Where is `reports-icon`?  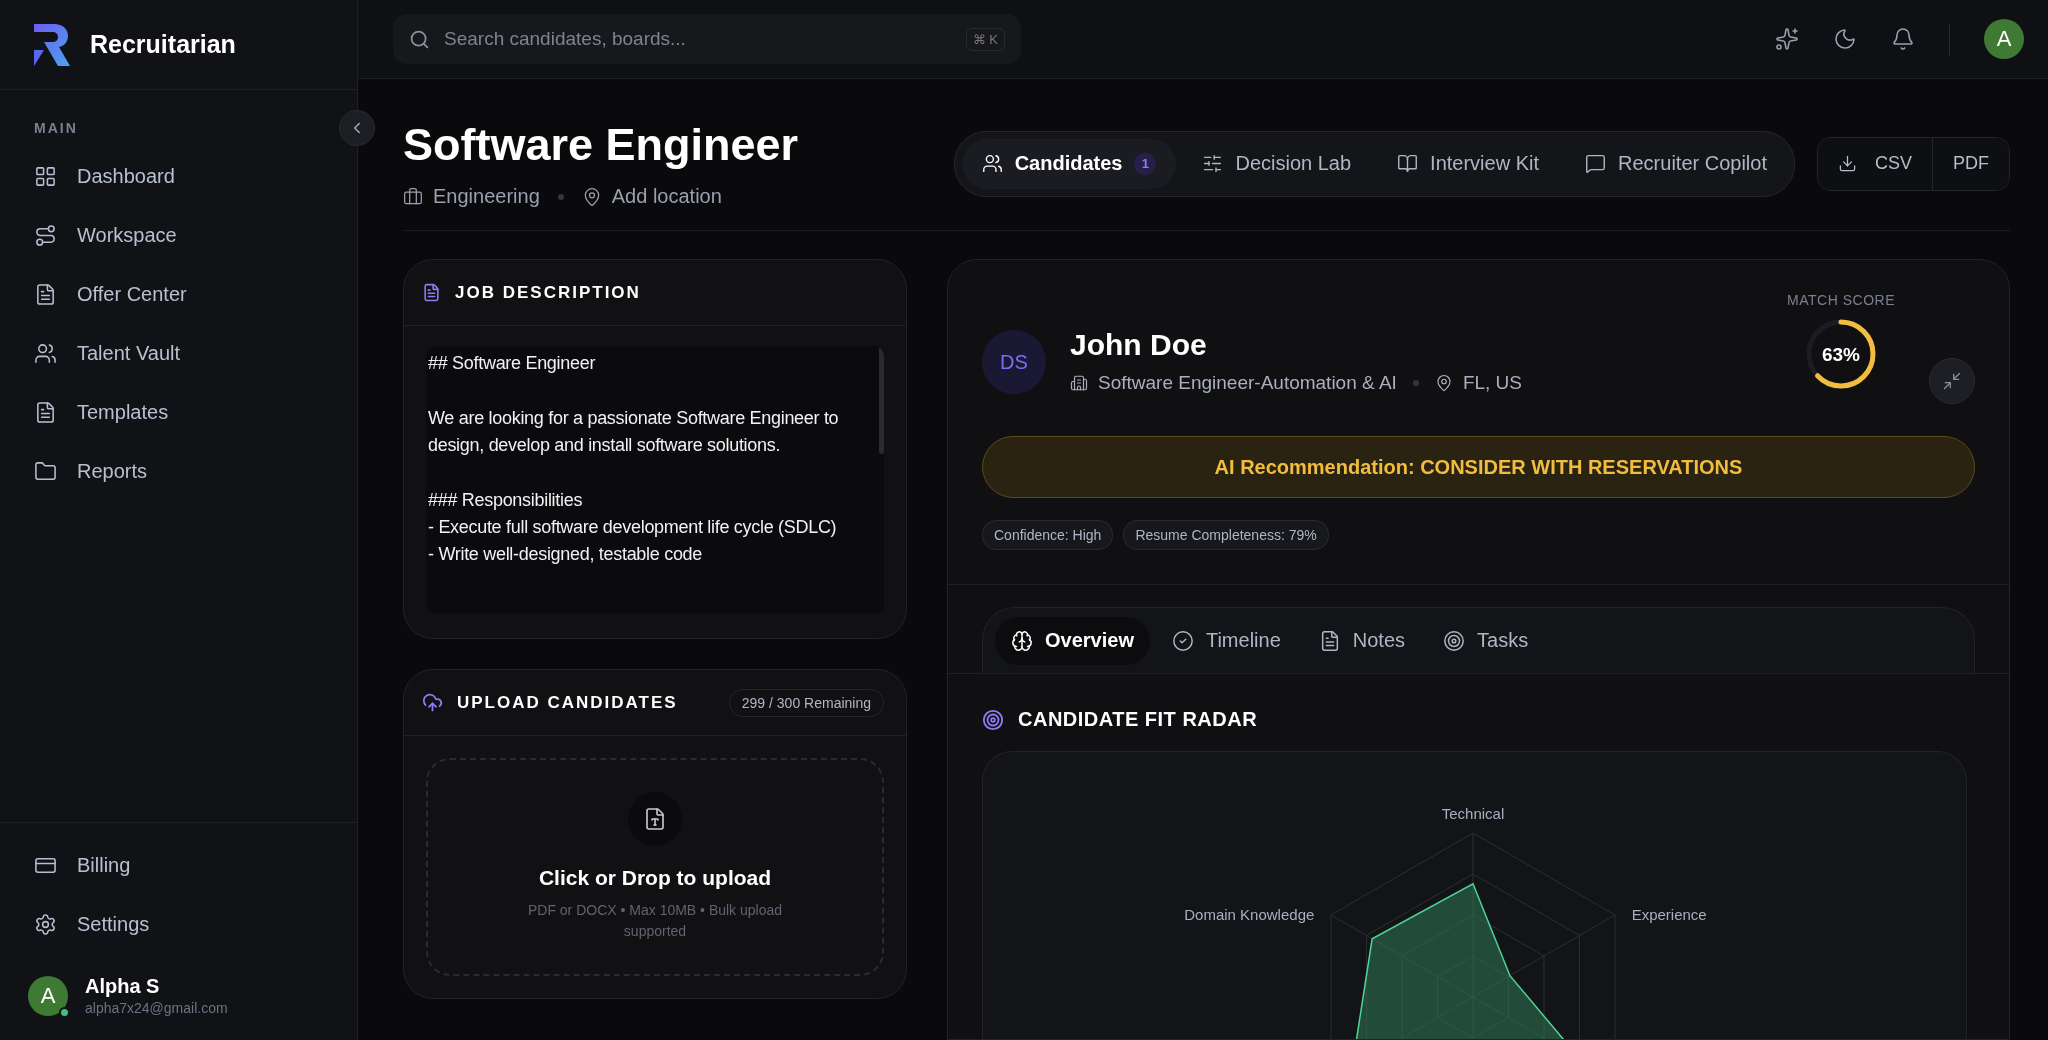 reports-icon is located at coordinates (45, 471).